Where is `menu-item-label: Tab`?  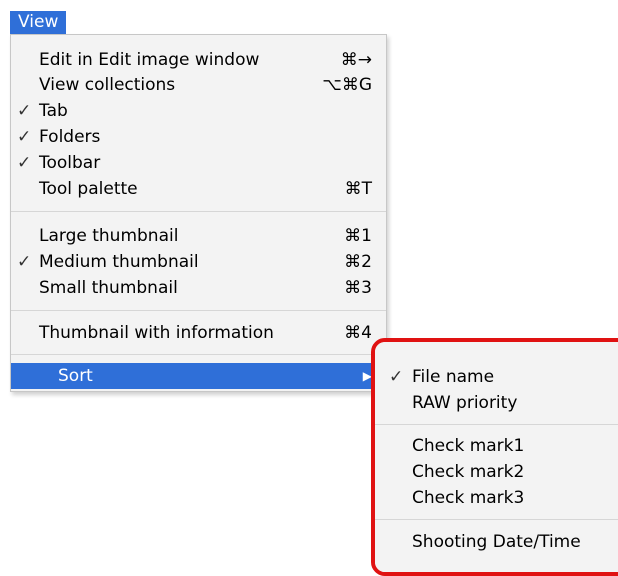
menu-item-label: Tab is located at coordinates (53, 111).